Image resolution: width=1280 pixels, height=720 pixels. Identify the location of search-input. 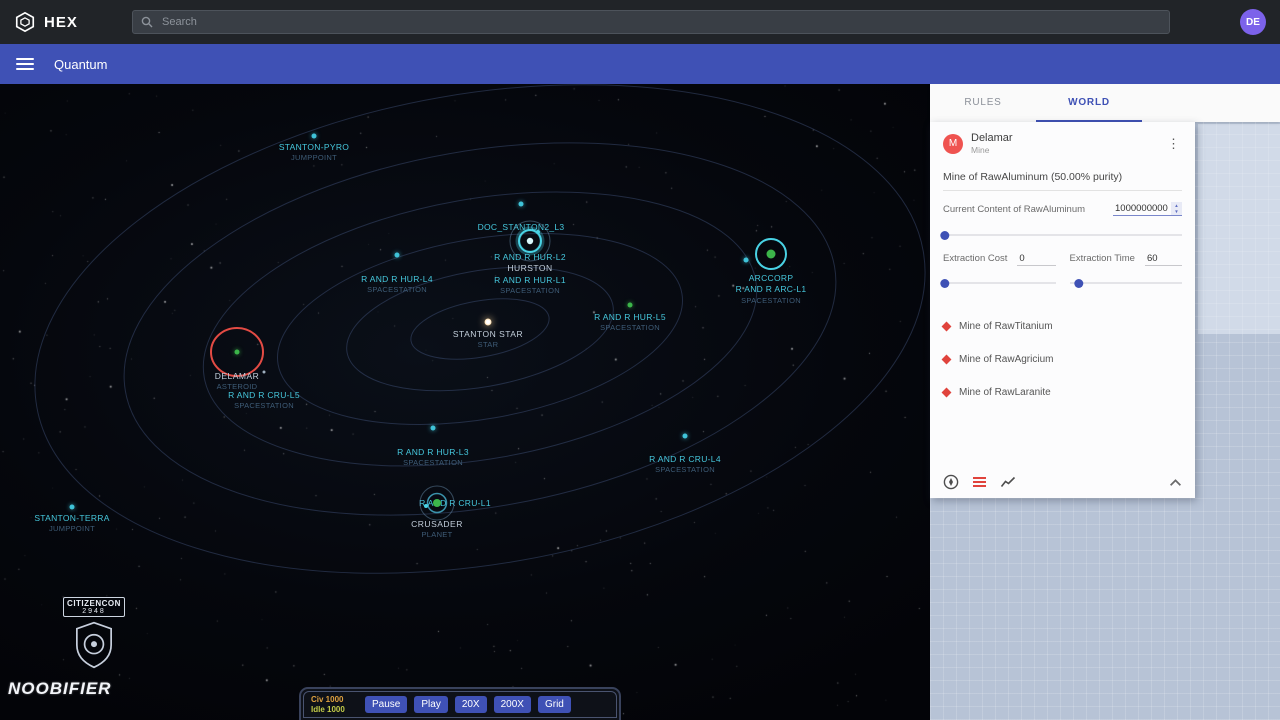
(660, 22).